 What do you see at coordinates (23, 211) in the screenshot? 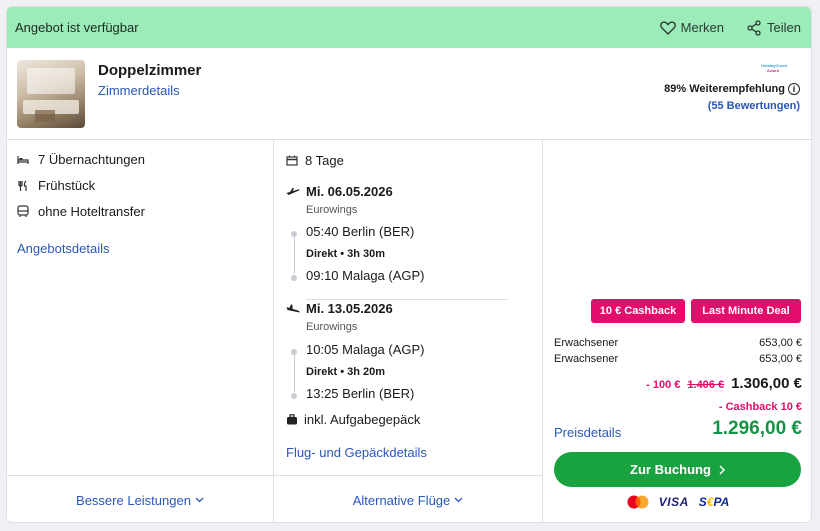
I see `bus-icon` at bounding box center [23, 211].